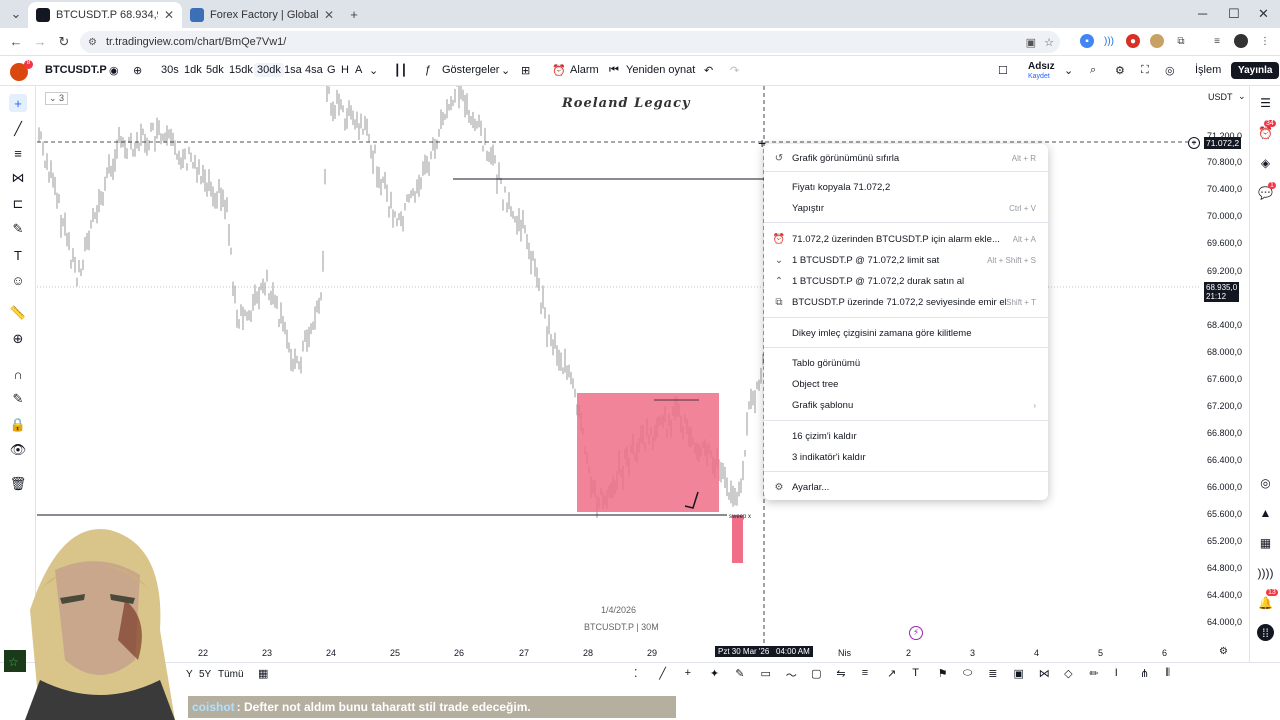 The image size is (1280, 720). What do you see at coordinates (816, 673) in the screenshot?
I see `note-tool-icon: ▢` at bounding box center [816, 673].